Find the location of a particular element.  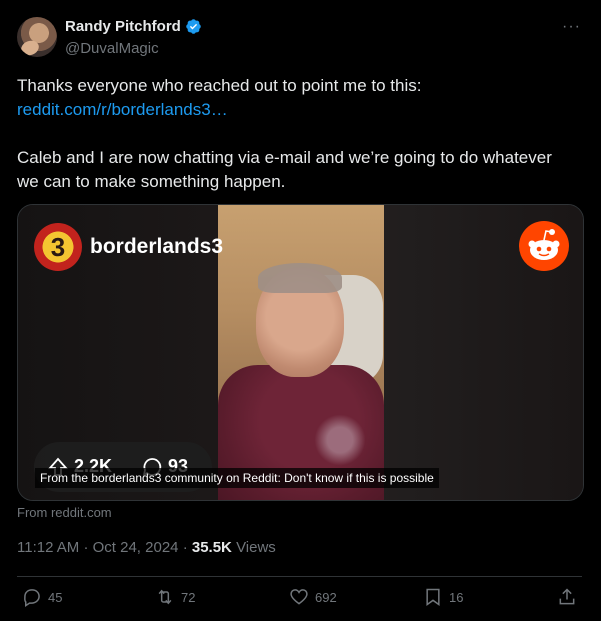

card-source: From reddit.com is located at coordinates (64, 512).